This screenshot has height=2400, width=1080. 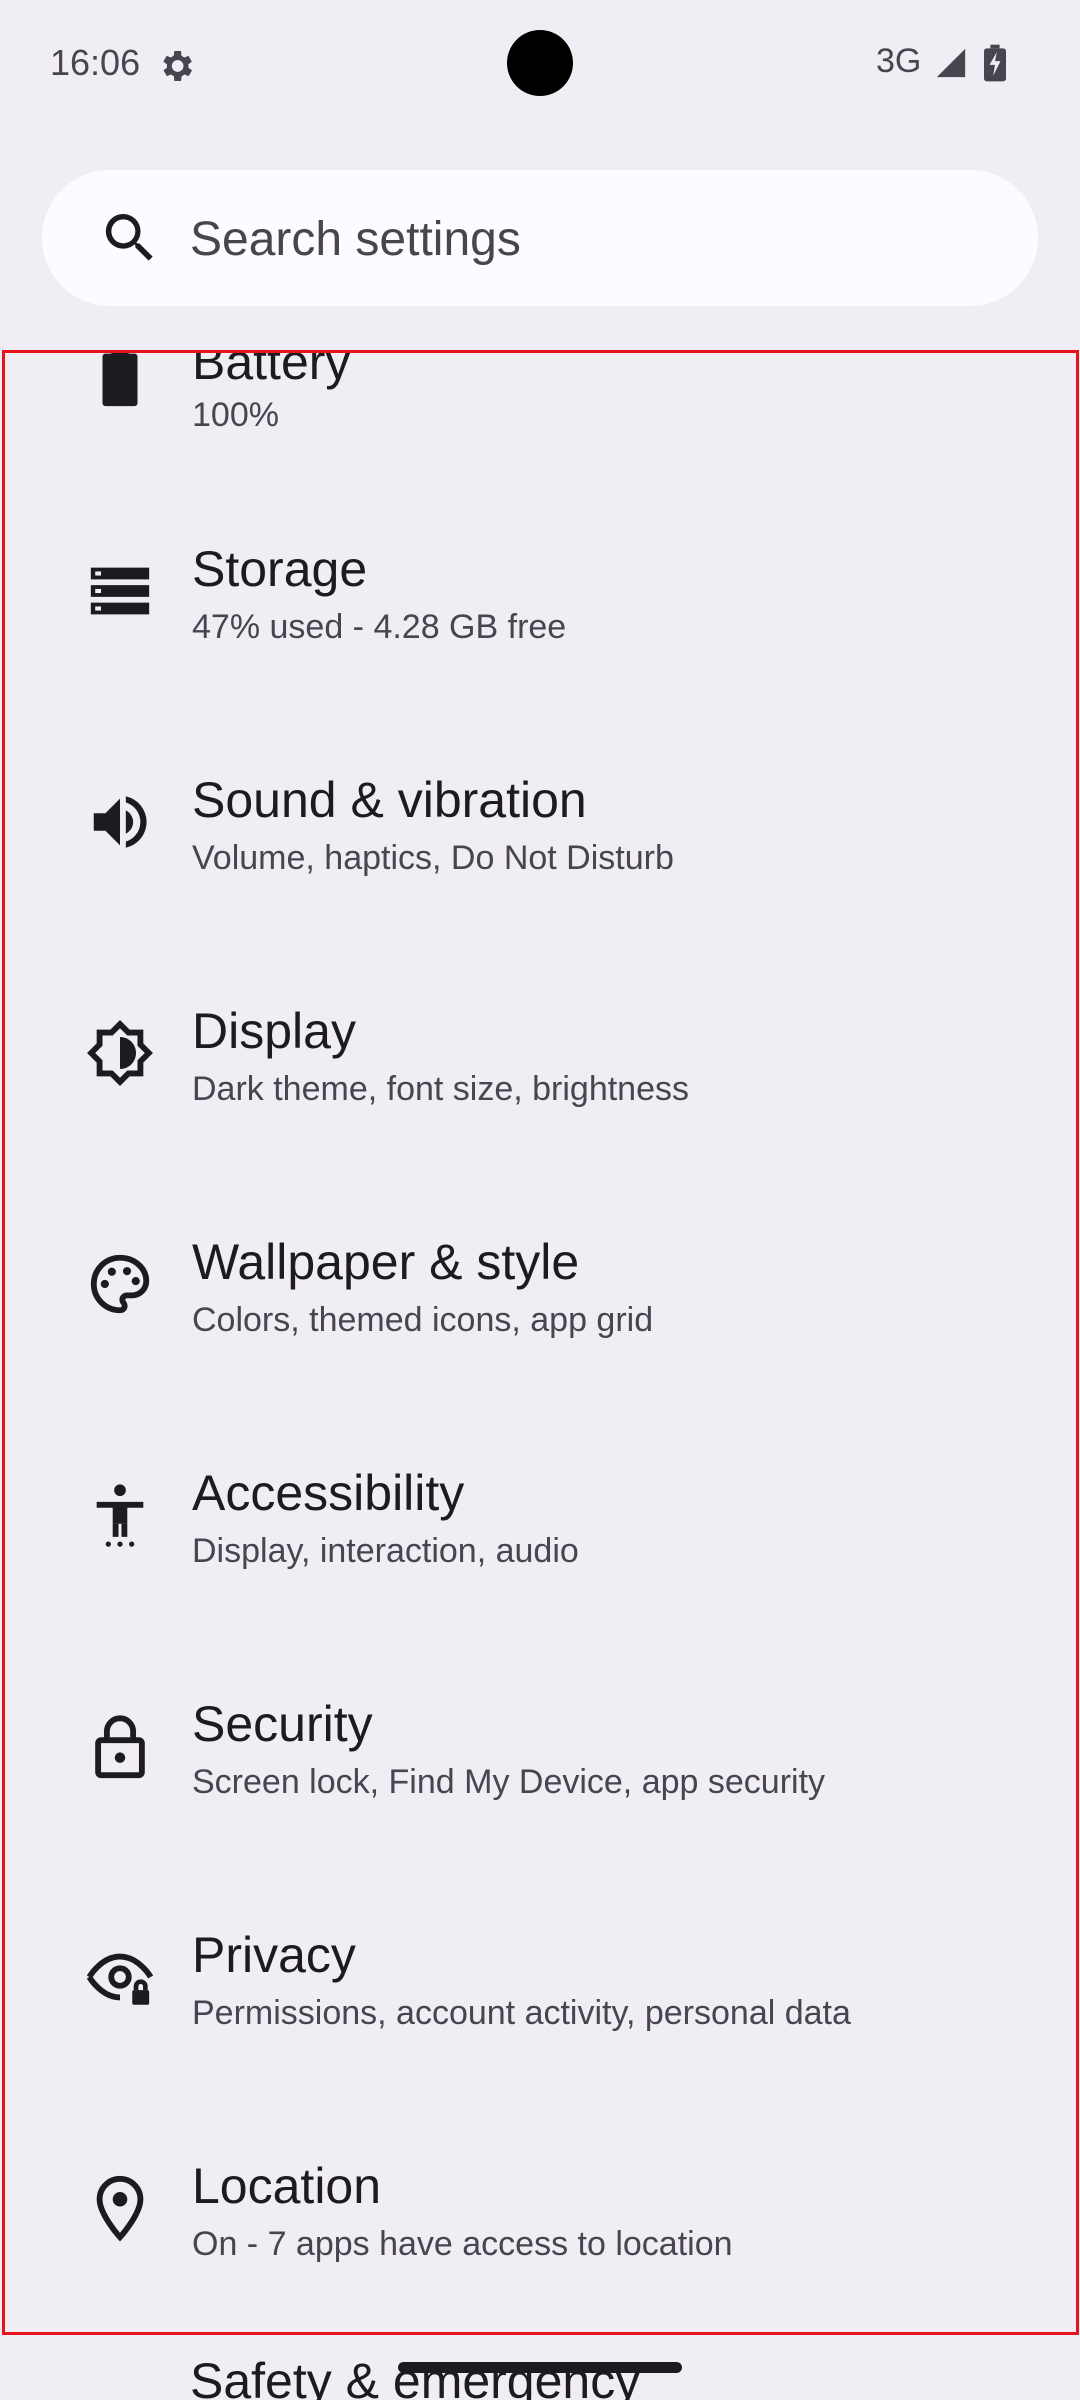 What do you see at coordinates (280, 569) in the screenshot?
I see `settings-item-title: Storage` at bounding box center [280, 569].